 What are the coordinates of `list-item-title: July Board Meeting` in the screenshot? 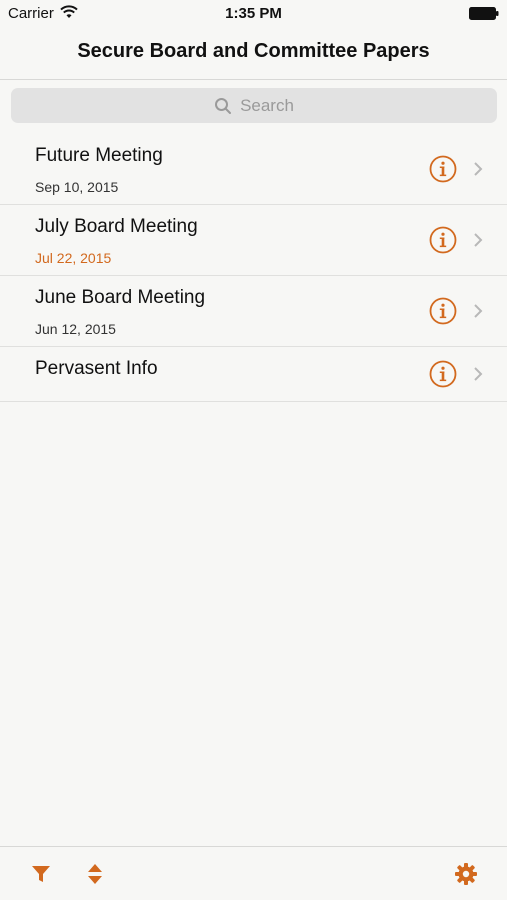 It's located at (116, 226).